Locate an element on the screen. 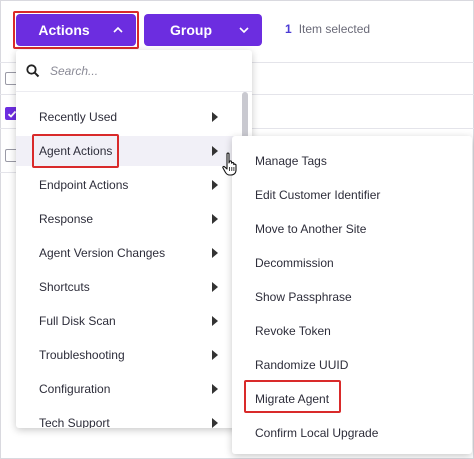  submenu-item-revoke-token: Revoke Token is located at coordinates (352, 331).